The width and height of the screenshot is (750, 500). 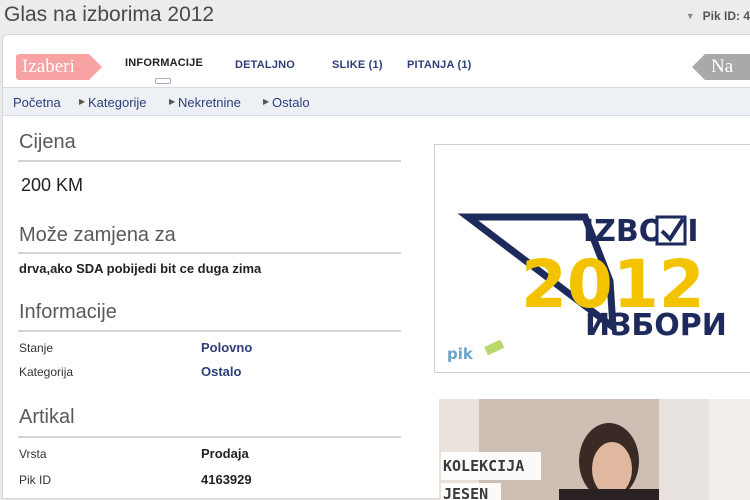 What do you see at coordinates (357, 65) in the screenshot?
I see `tab-slike: SLIKE (1)` at bounding box center [357, 65].